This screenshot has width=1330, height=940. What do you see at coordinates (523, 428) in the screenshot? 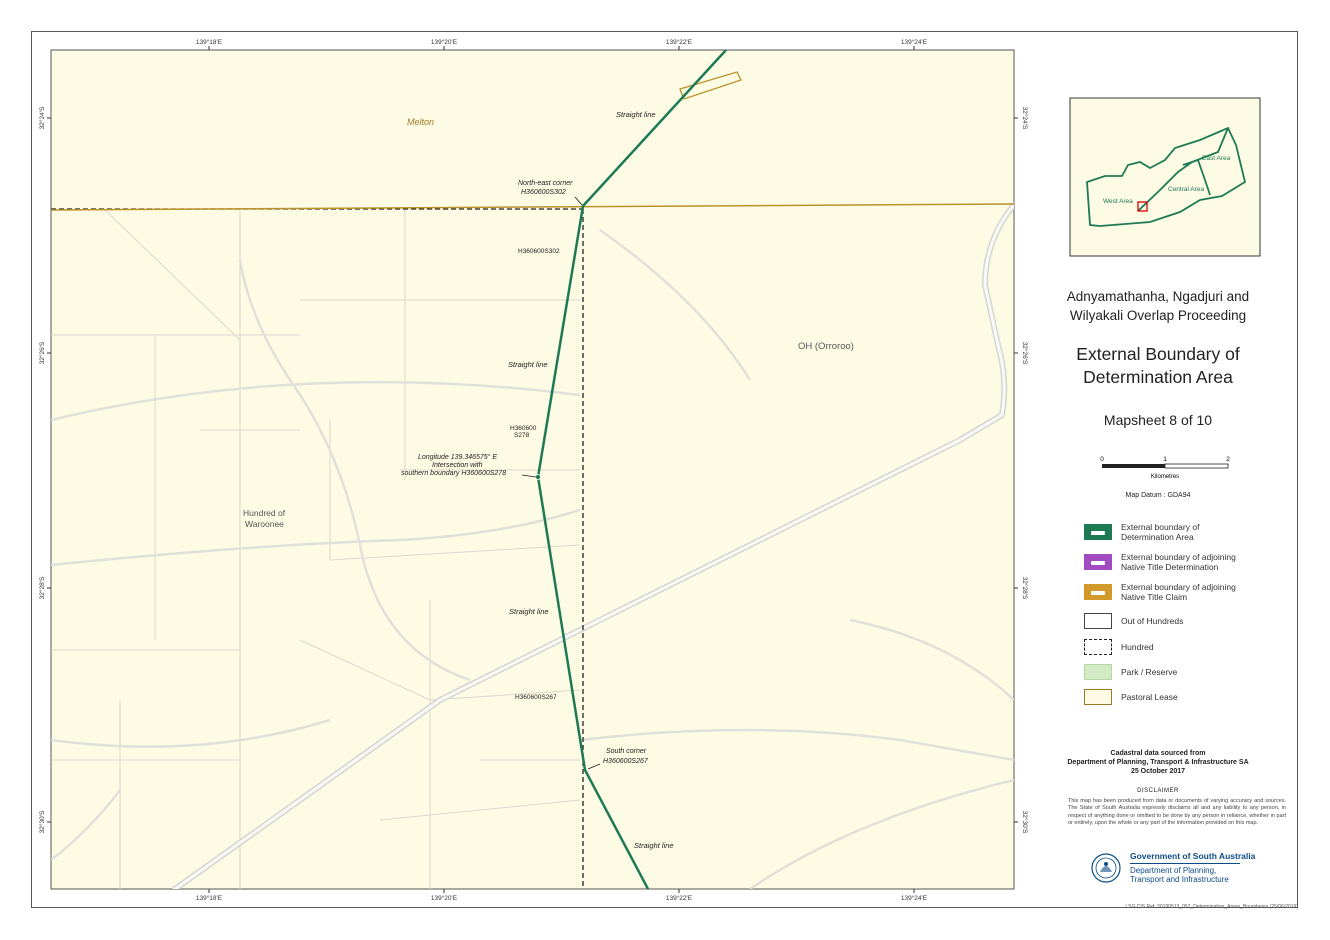
I see `parcel-label: H360600` at bounding box center [523, 428].